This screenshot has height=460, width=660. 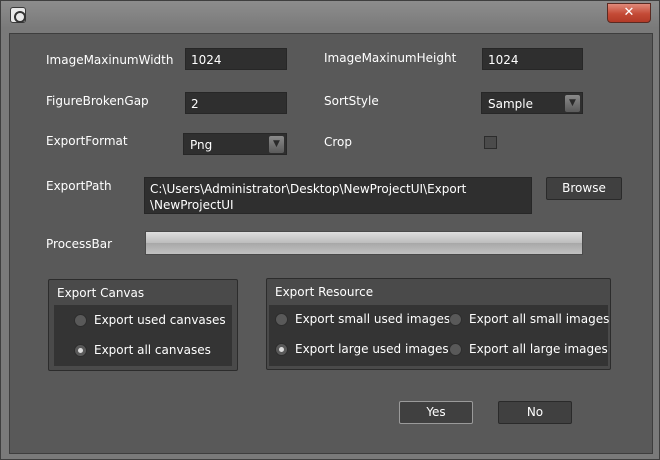 What do you see at coordinates (532, 59) in the screenshot?
I see `image-max-height-field: 1024` at bounding box center [532, 59].